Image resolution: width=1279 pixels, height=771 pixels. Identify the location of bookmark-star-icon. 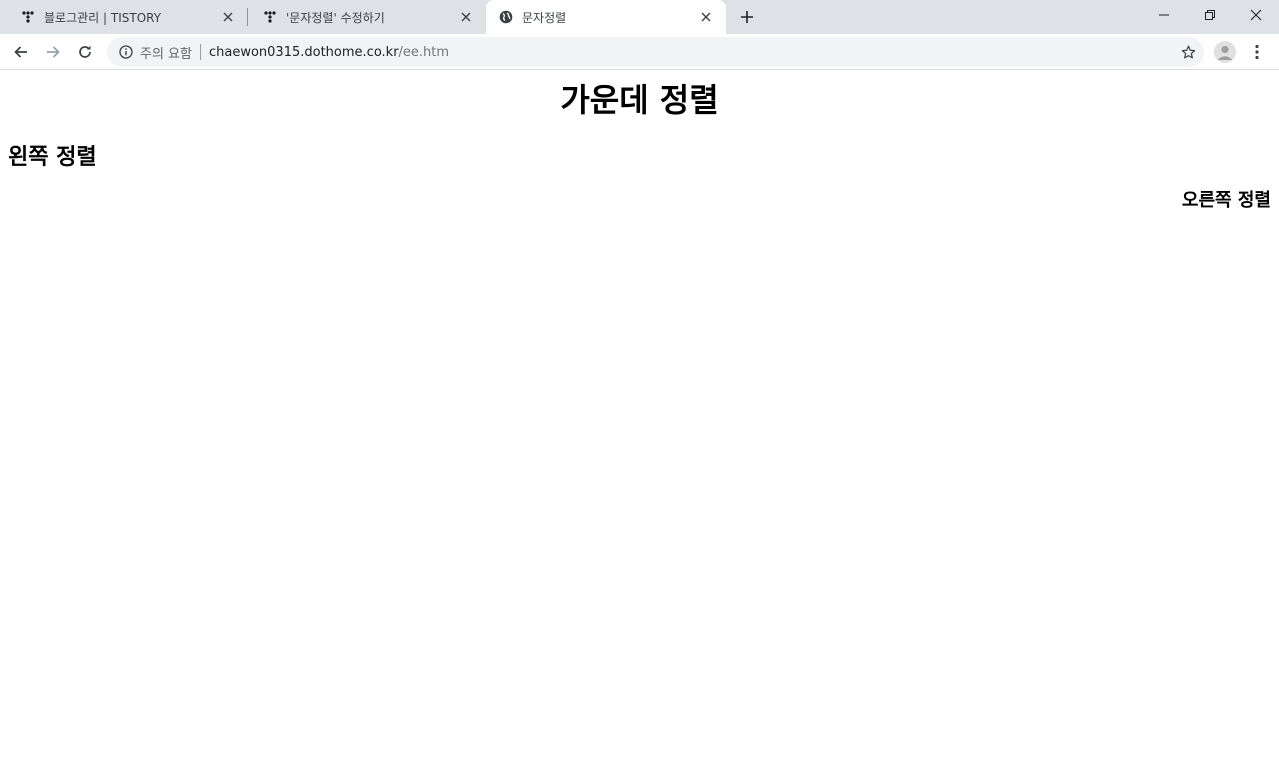
(1188, 52).